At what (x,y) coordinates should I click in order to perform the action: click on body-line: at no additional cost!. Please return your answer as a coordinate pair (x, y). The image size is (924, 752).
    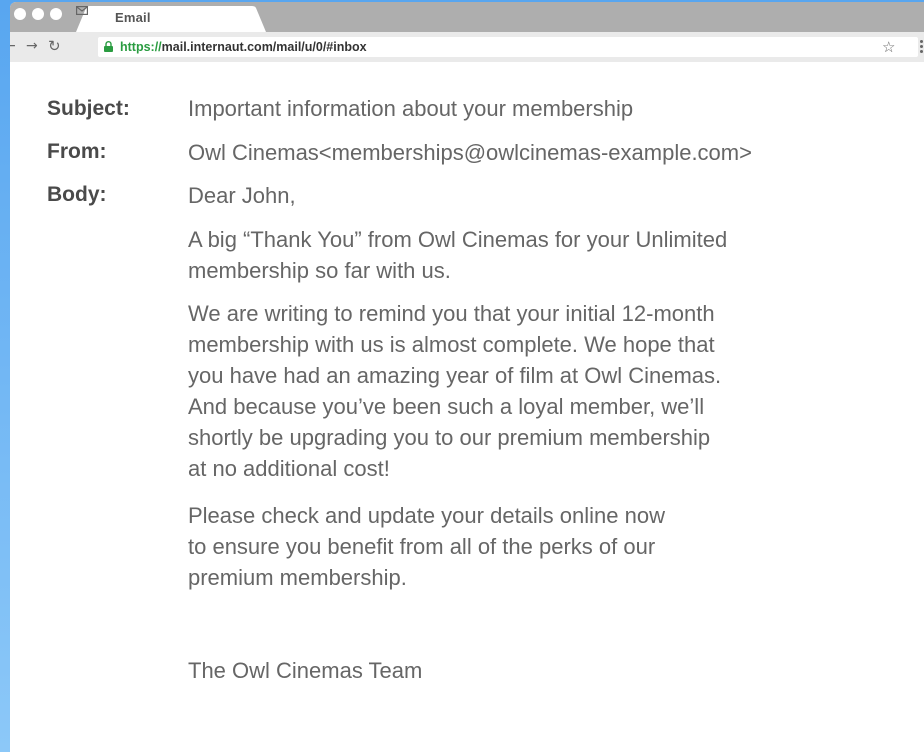
    Looking at the image, I should click on (289, 468).